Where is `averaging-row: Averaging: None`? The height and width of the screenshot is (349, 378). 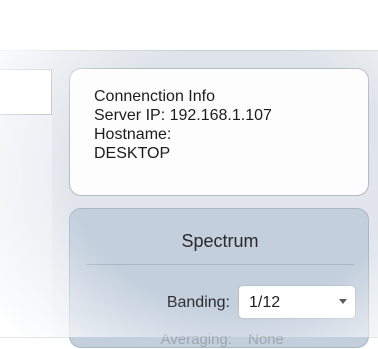 averaging-row: Averaging: None is located at coordinates (220, 338).